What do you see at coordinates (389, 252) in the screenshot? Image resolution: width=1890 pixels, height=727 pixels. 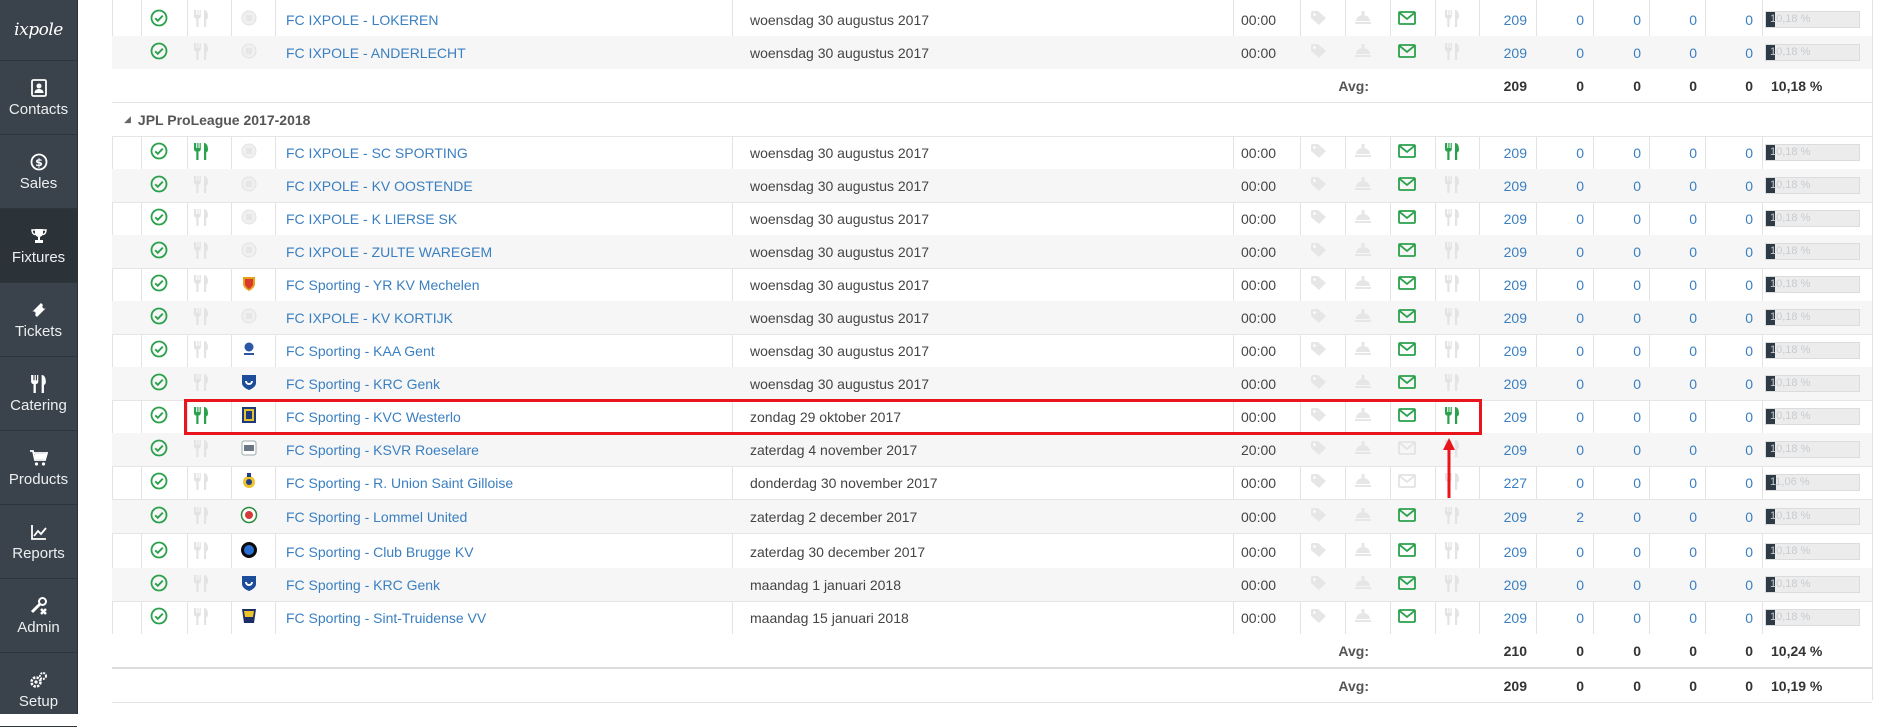 I see `fixture-link: FC IXPOLE - ZULTE WAREGEM` at bounding box center [389, 252].